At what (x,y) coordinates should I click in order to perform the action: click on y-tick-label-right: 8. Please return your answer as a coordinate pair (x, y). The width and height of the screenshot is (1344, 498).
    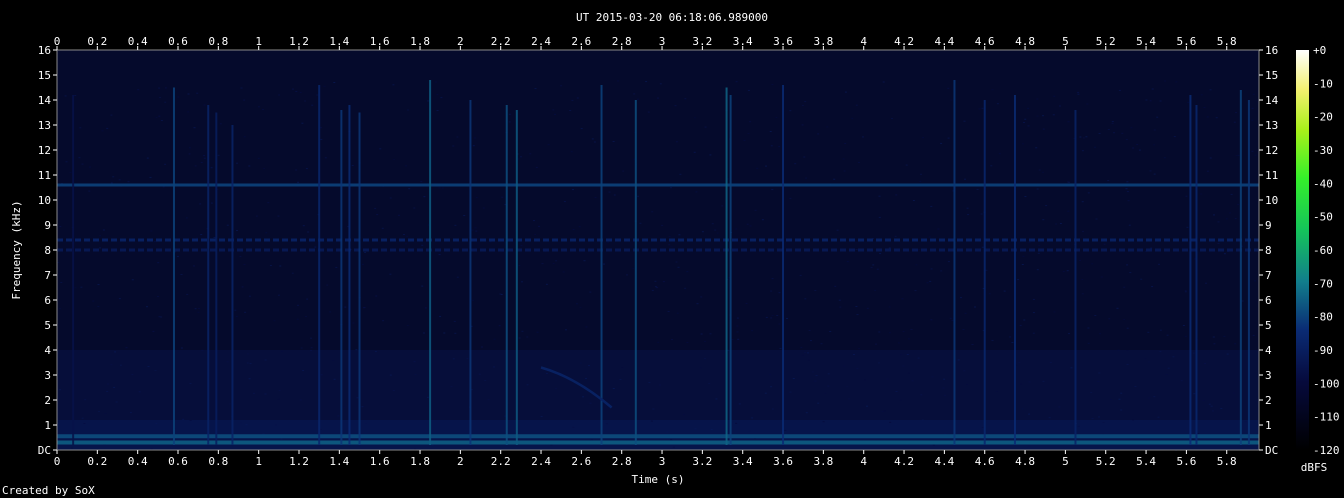
    Looking at the image, I should click on (1268, 250).